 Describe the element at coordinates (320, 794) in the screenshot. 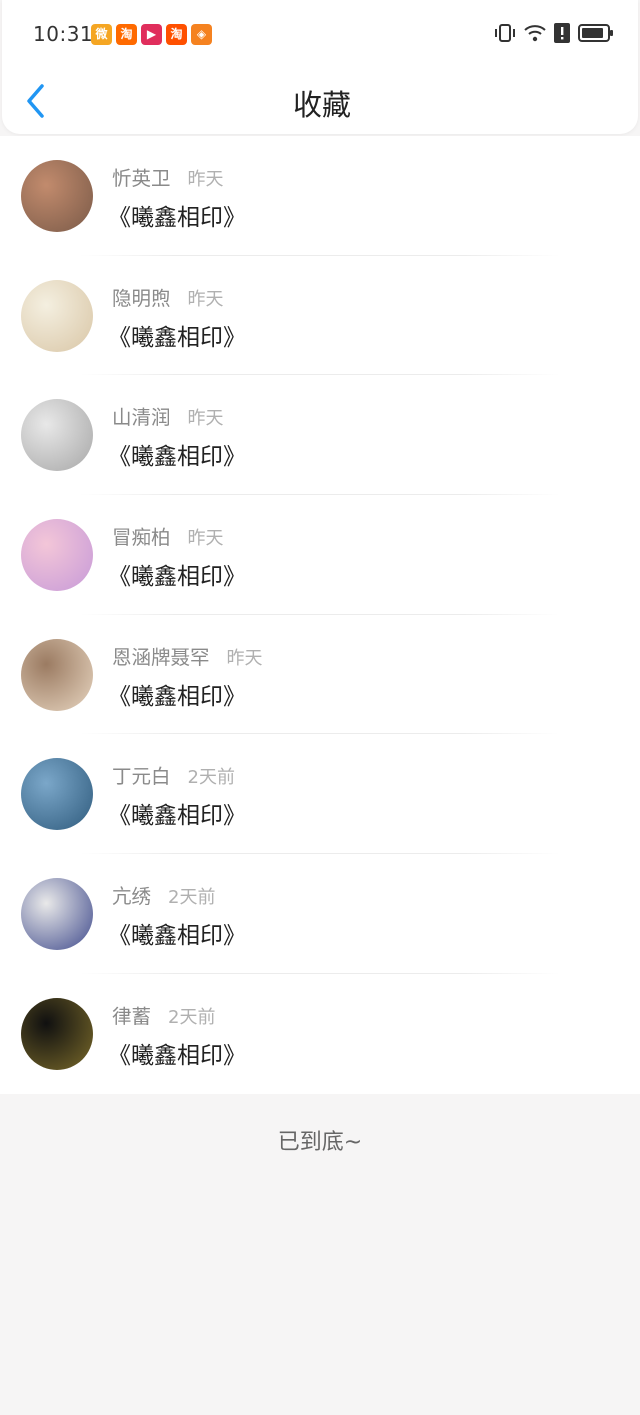

I see `favorite-item: 丁元白 2天前《曦鑫相印》` at that location.